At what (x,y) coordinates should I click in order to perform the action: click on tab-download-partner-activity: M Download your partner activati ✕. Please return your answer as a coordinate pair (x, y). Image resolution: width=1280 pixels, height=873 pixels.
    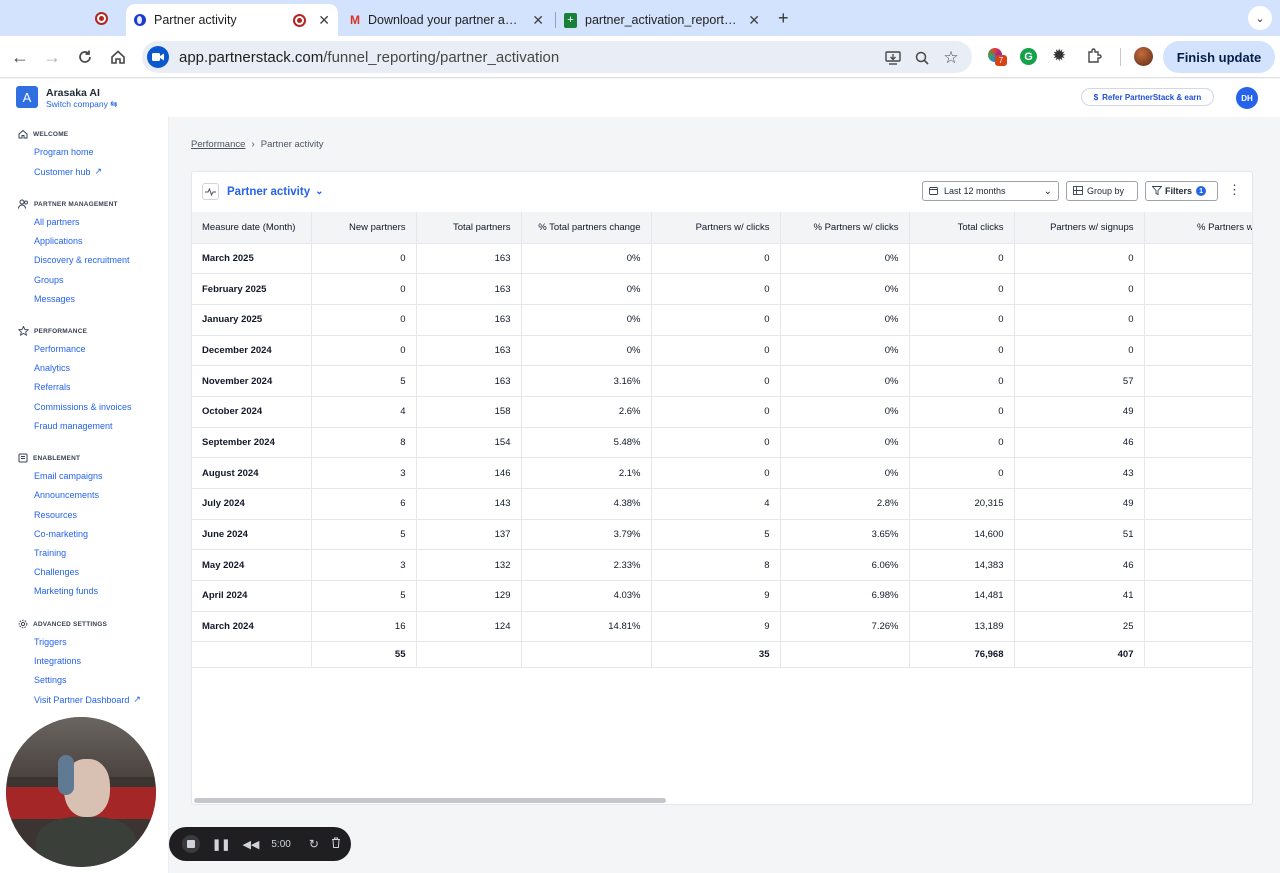
    Looking at the image, I should click on (447, 20).